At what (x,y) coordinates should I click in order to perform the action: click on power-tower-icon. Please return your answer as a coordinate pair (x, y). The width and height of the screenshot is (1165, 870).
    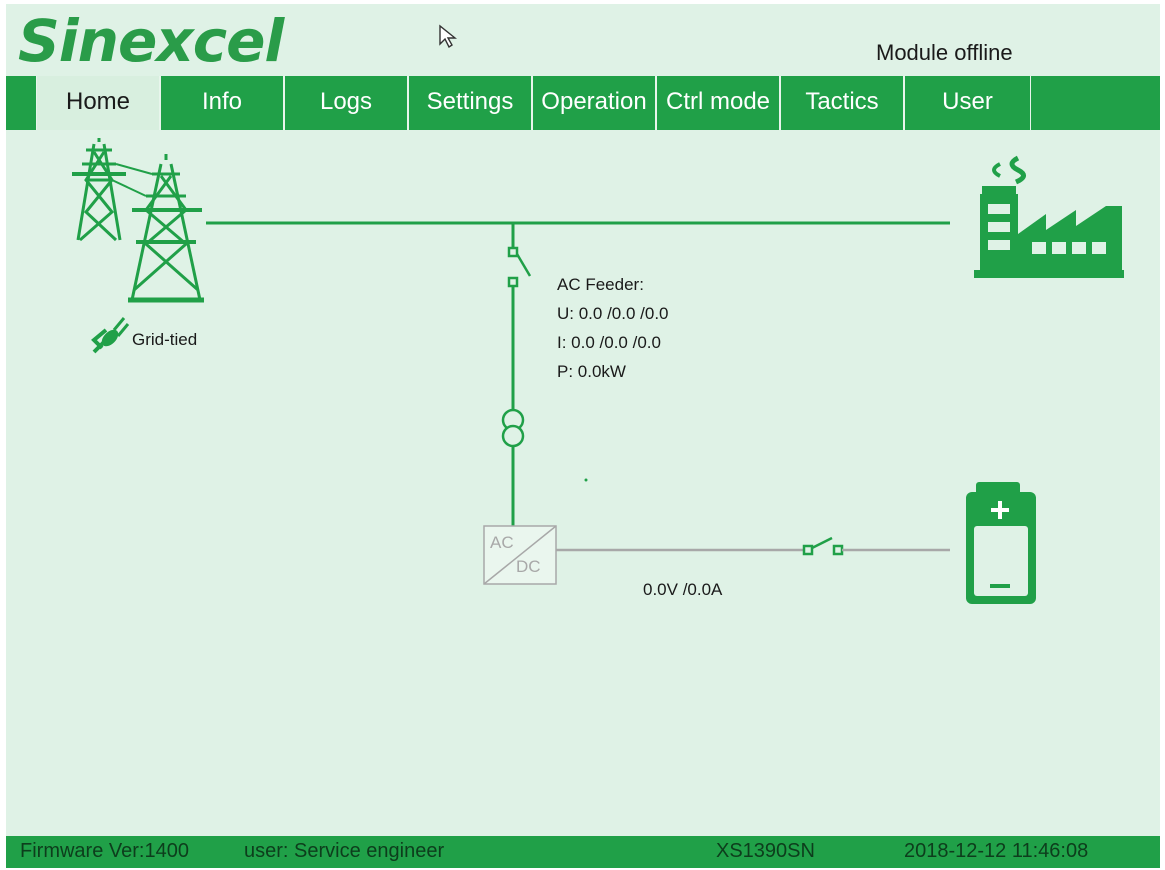
    Looking at the image, I should click on (138, 220).